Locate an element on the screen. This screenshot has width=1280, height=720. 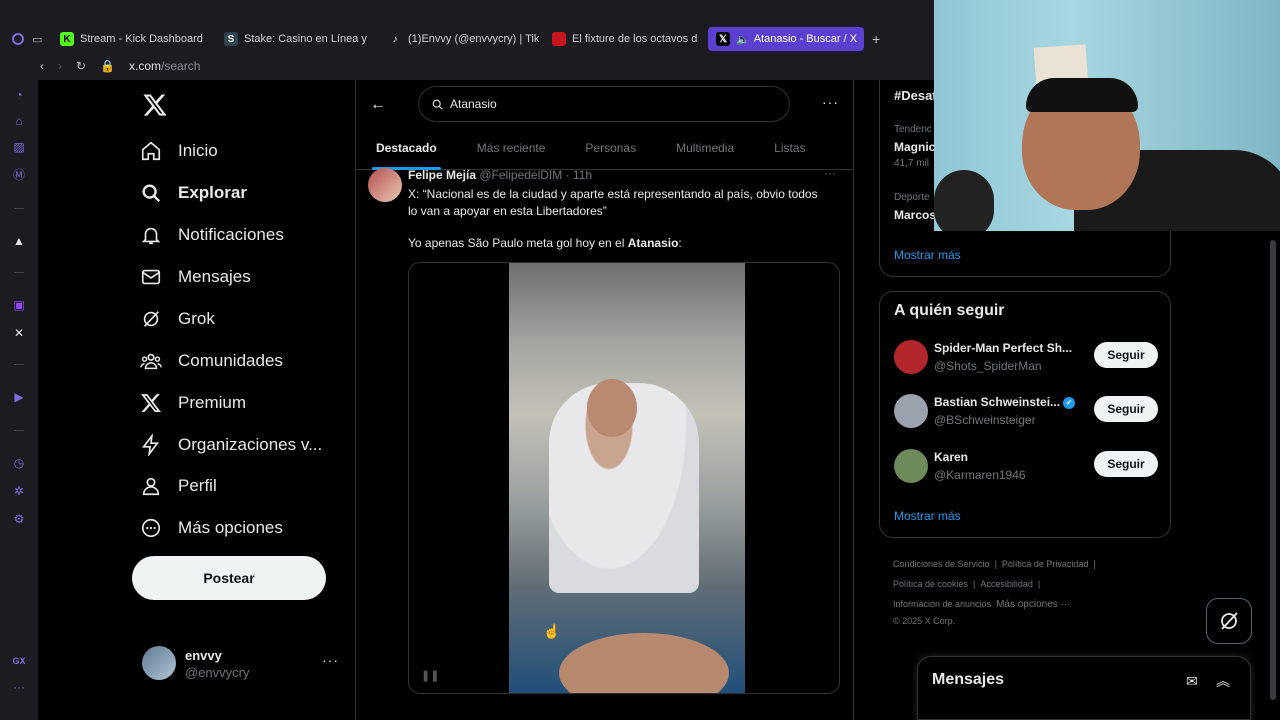
account-switcher: envvy @envvycry ··· is located at coordinates (242, 666).